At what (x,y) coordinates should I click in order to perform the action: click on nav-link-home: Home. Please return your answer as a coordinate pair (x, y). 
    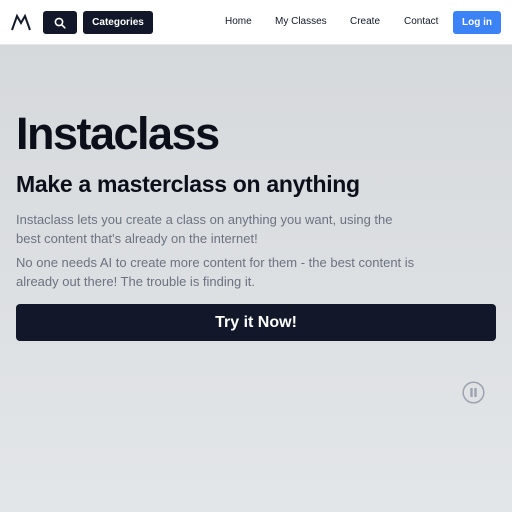
    Looking at the image, I should click on (238, 22).